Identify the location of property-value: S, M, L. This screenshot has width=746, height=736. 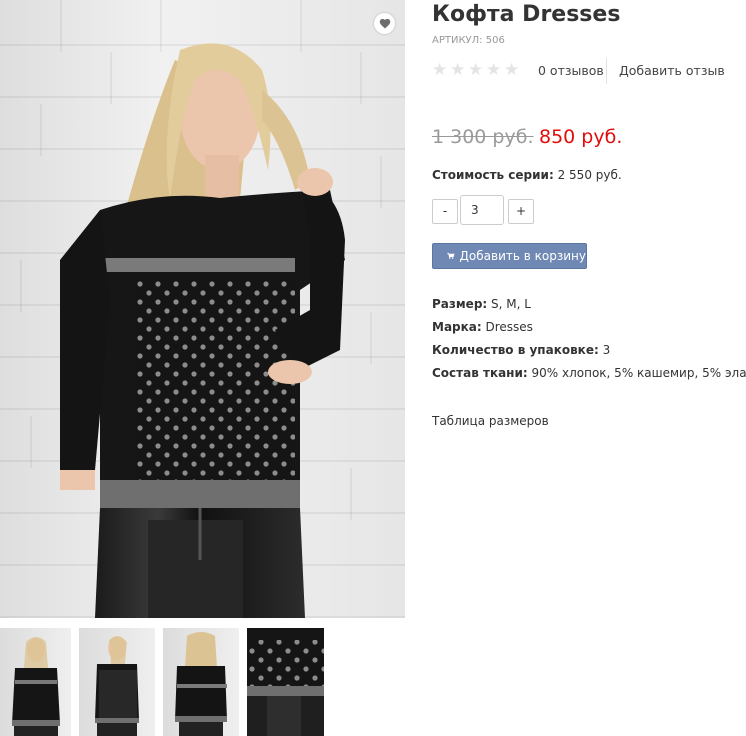
(511, 304).